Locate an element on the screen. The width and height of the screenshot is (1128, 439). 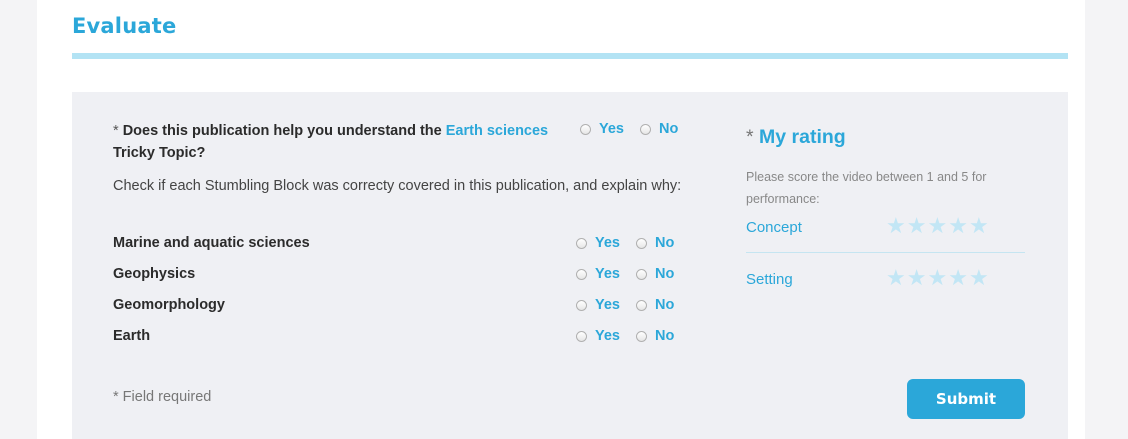
rating-item-label: Setting is located at coordinates (769, 279).